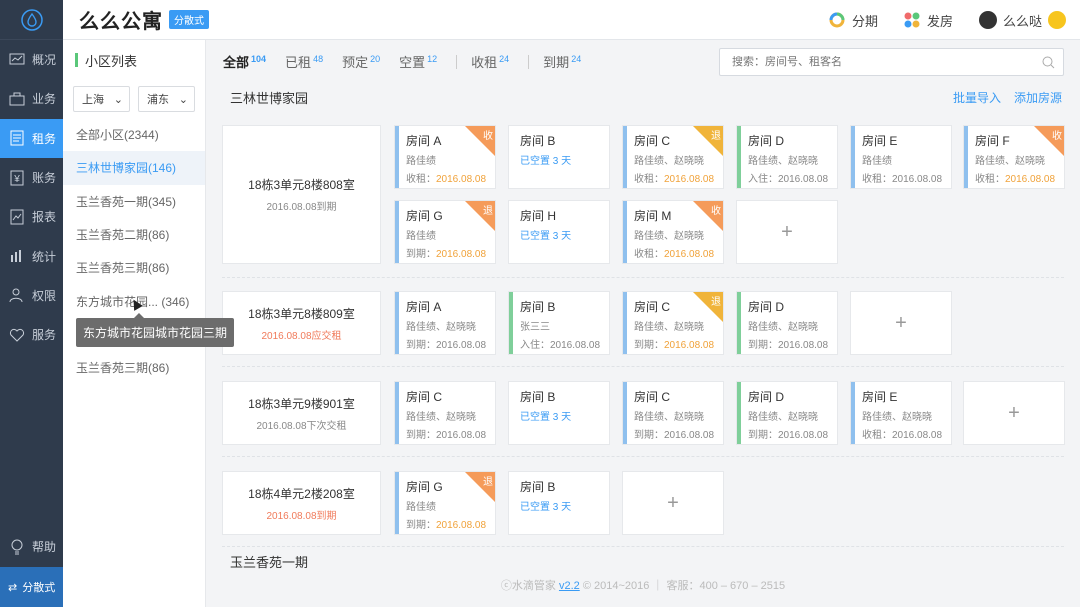 The height and width of the screenshot is (607, 1080). I want to click on unit-name: 房间 C, so click(424, 397).